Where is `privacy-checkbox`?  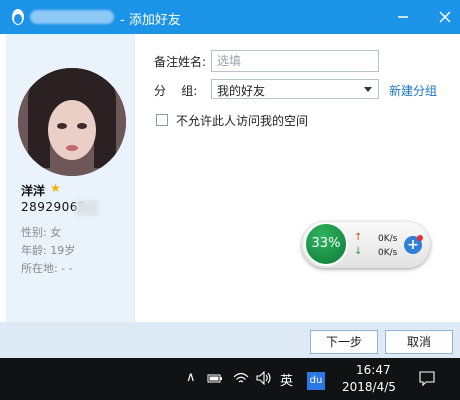 privacy-checkbox is located at coordinates (162, 120).